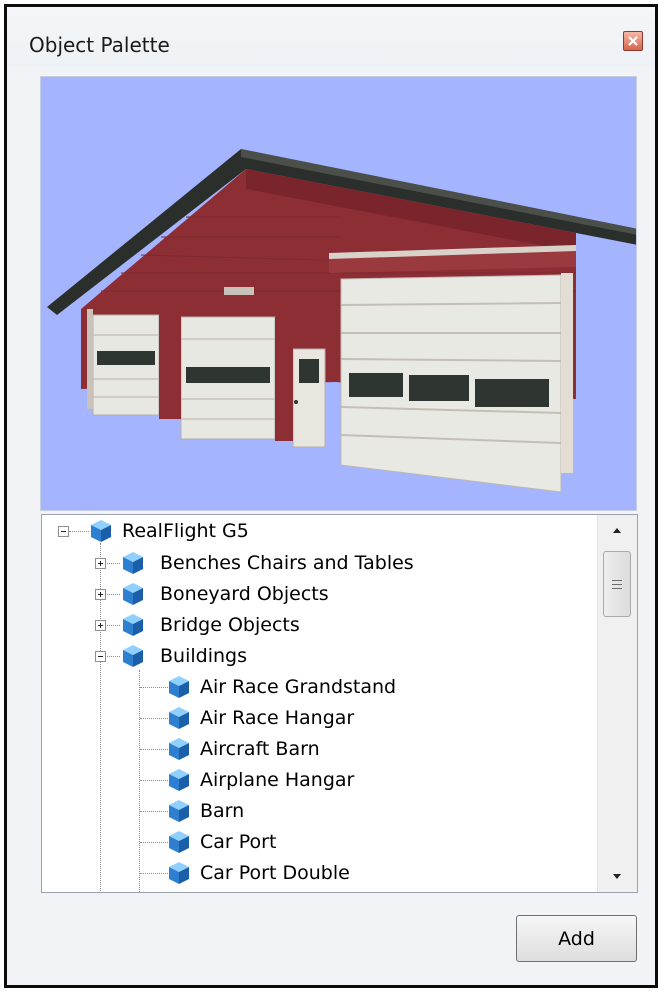 The width and height of the screenshot is (668, 996). What do you see at coordinates (99, 45) in the screenshot?
I see `window-title: Object Palette` at bounding box center [99, 45].